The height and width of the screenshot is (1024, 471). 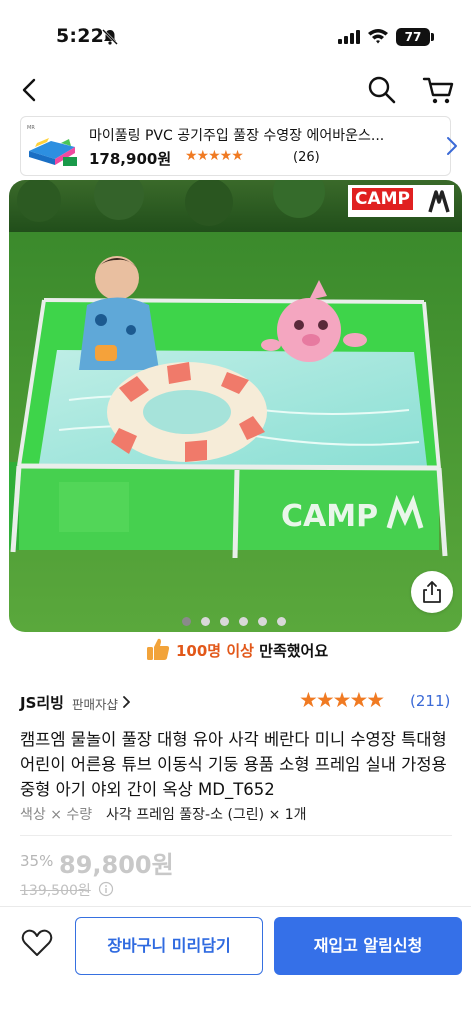 What do you see at coordinates (80, 36) in the screenshot?
I see `status-time: 5:22` at bounding box center [80, 36].